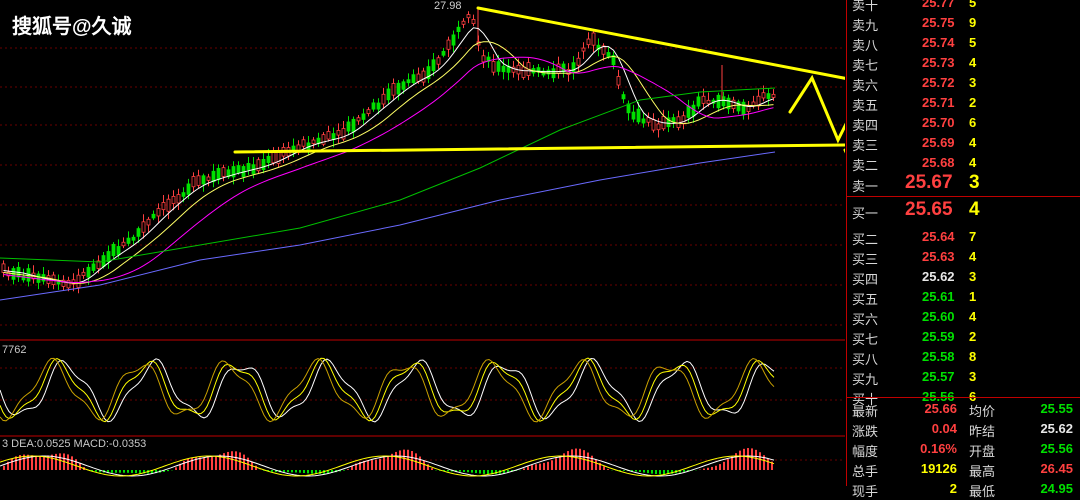 The height and width of the screenshot is (500, 1080). Describe the element at coordinates (963, 257) in the screenshot. I see `bid-row: 买三 25.63 4` at that location.